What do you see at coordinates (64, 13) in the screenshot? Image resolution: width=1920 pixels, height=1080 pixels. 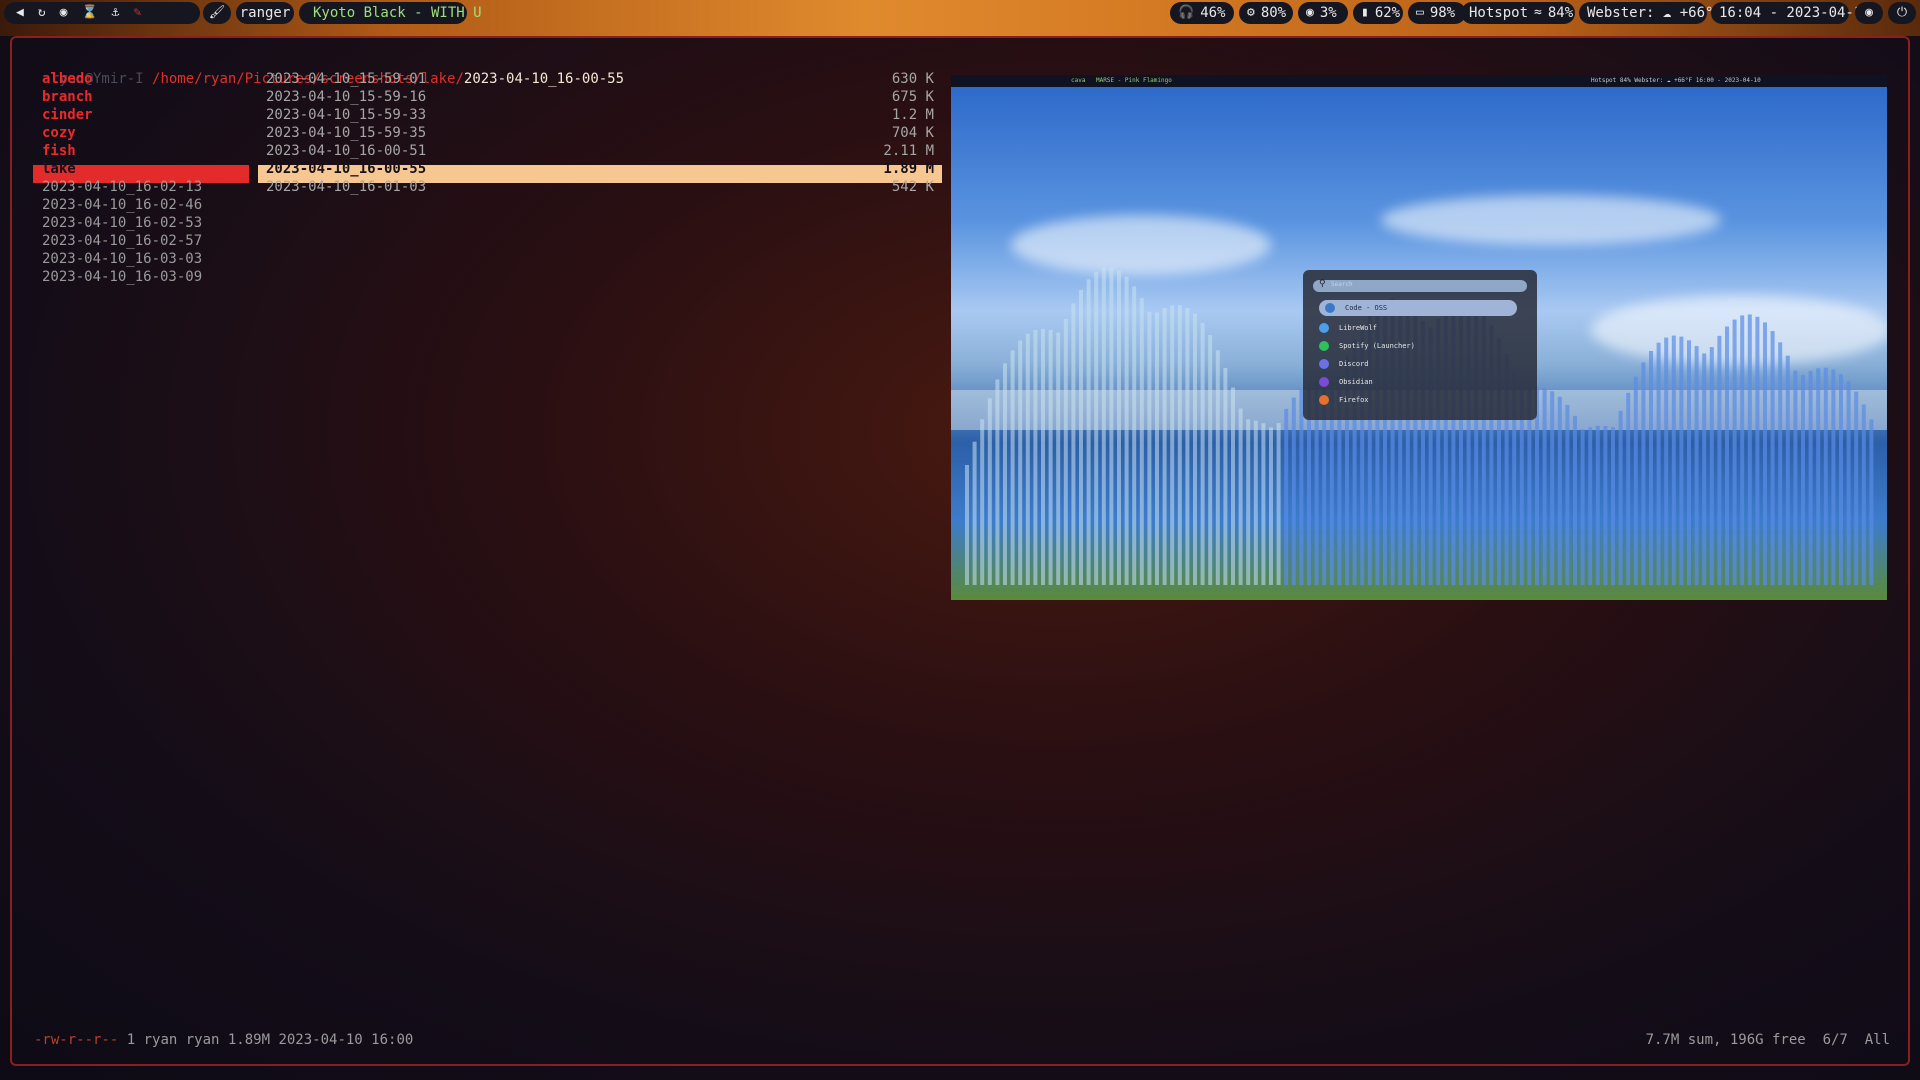 I see `disc-icon: ◉` at bounding box center [64, 13].